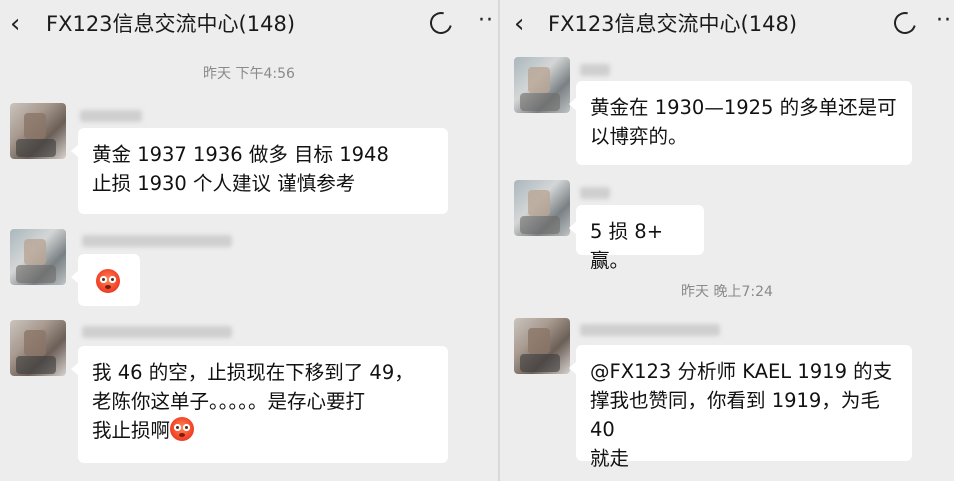 The height and width of the screenshot is (481, 954). I want to click on message-line: 老陈你这单子。。。。。是存心要打, so click(229, 401).